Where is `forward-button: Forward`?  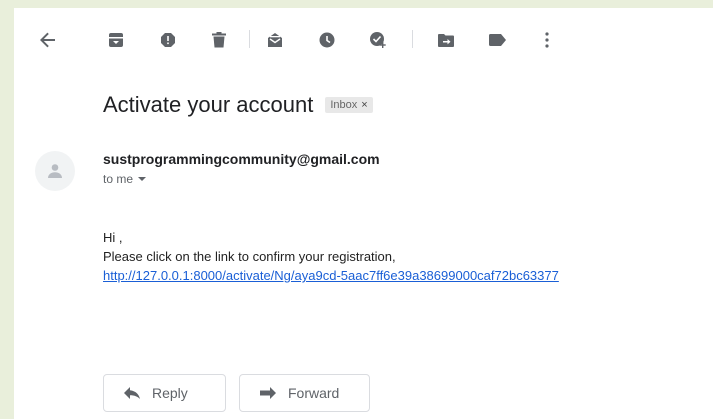 forward-button: Forward is located at coordinates (304, 393).